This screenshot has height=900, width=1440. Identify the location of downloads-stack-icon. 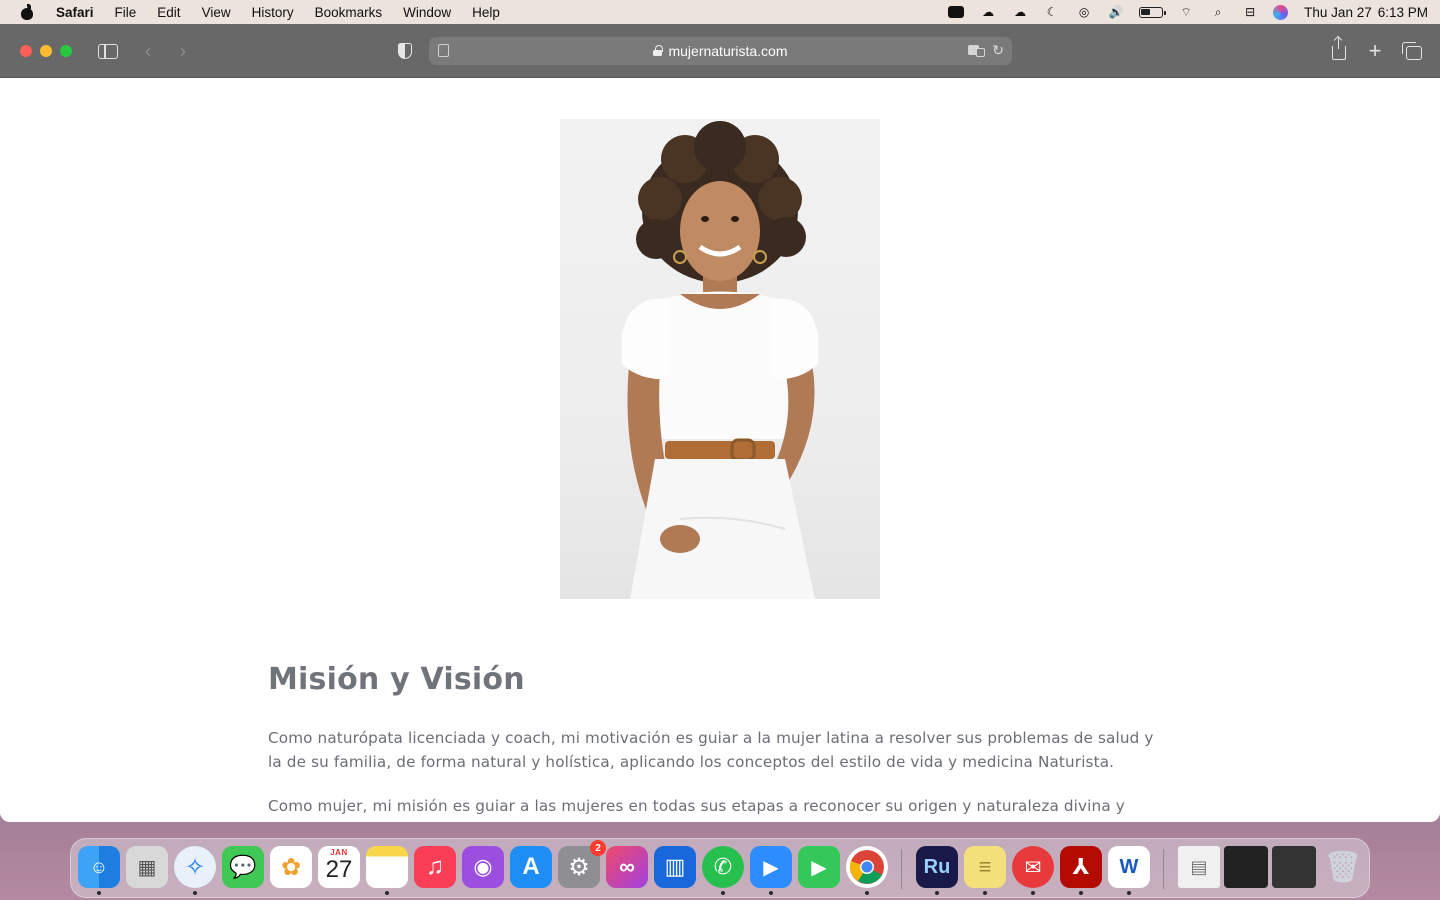
(1294, 867).